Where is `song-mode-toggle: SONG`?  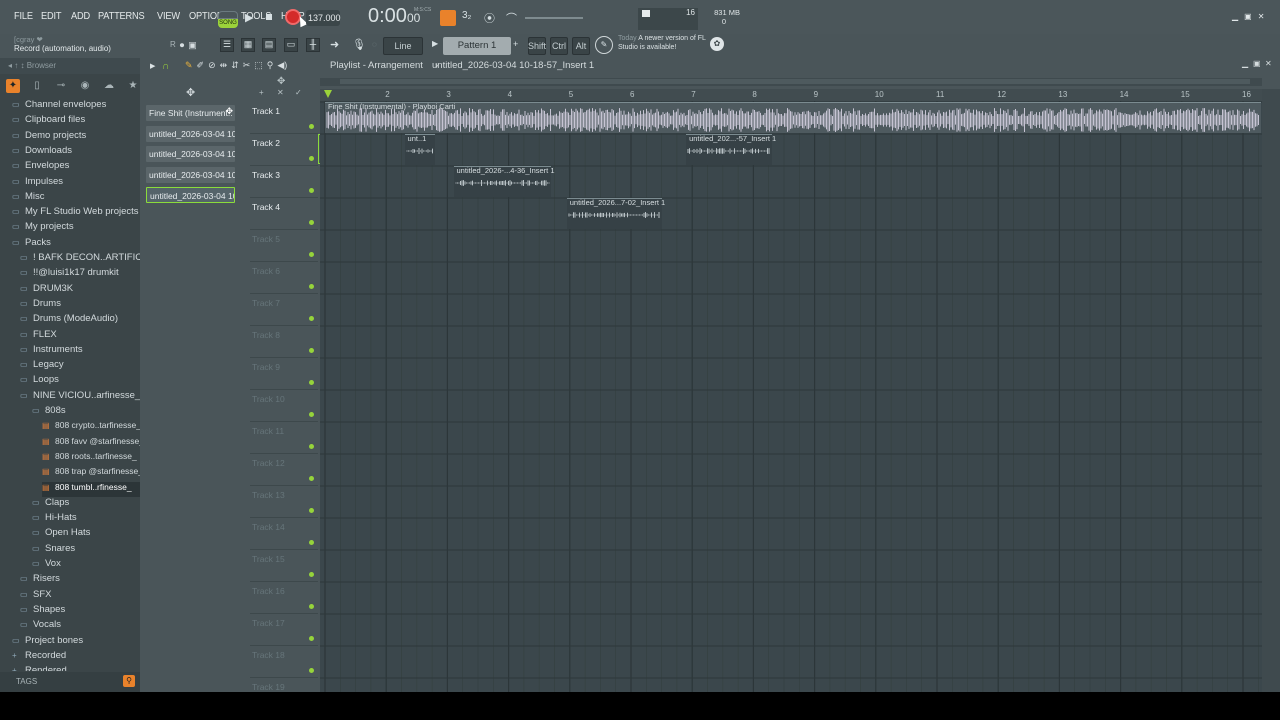 song-mode-toggle: SONG is located at coordinates (228, 20).